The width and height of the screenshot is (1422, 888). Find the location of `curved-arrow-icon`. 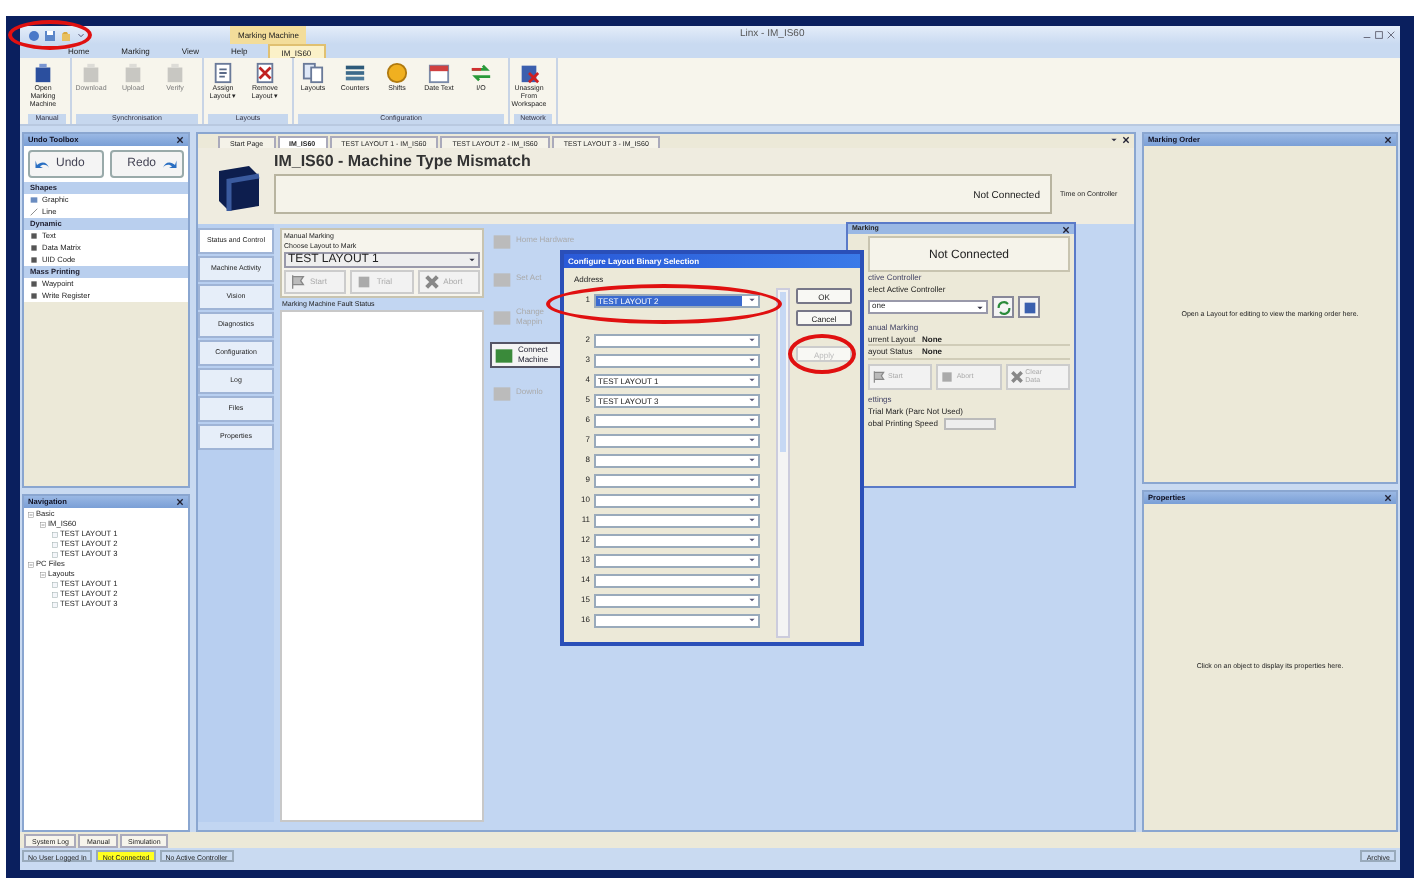

curved-arrow-icon is located at coordinates (169, 164).